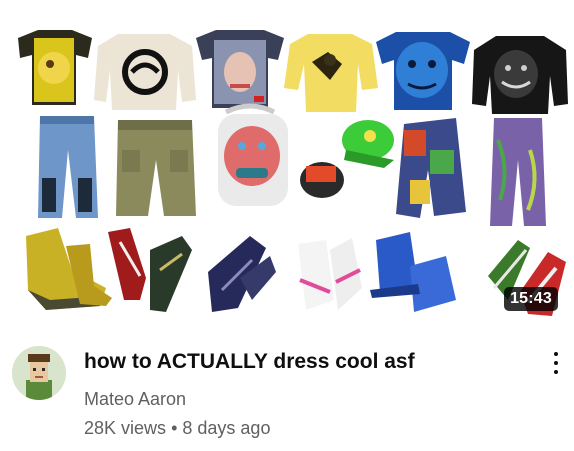 This screenshot has height=451, width=574. Describe the element at coordinates (69, 269) in the screenshot. I see `yellow-boots` at that location.